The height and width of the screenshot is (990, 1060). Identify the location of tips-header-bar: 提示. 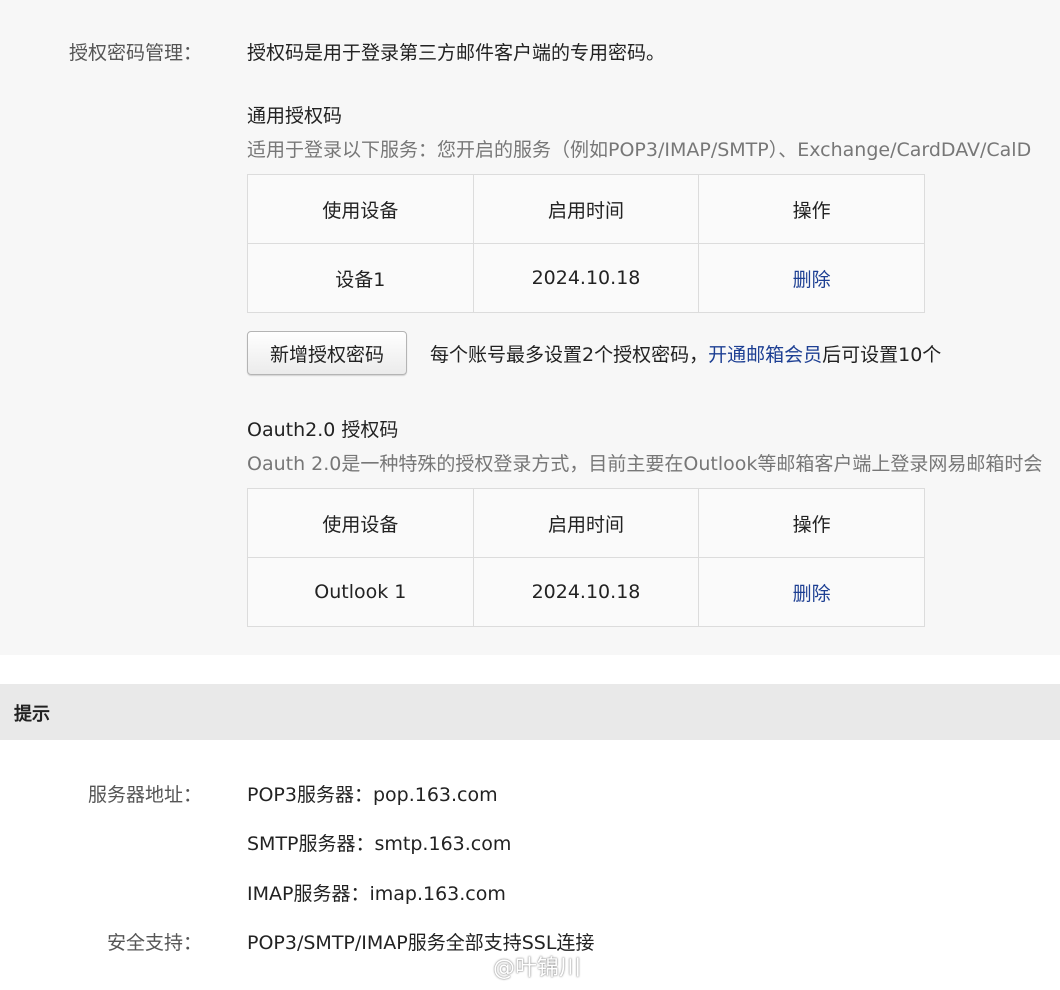
(530, 712).